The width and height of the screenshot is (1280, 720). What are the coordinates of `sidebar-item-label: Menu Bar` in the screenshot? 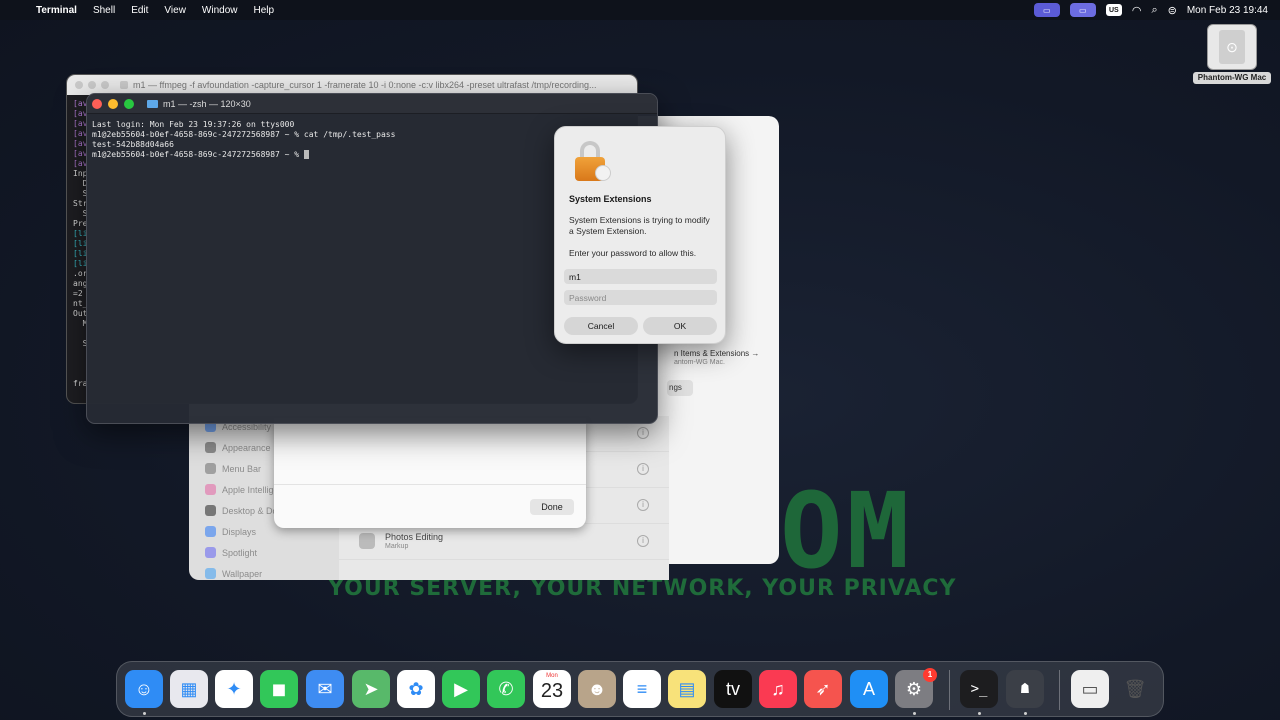 It's located at (242, 468).